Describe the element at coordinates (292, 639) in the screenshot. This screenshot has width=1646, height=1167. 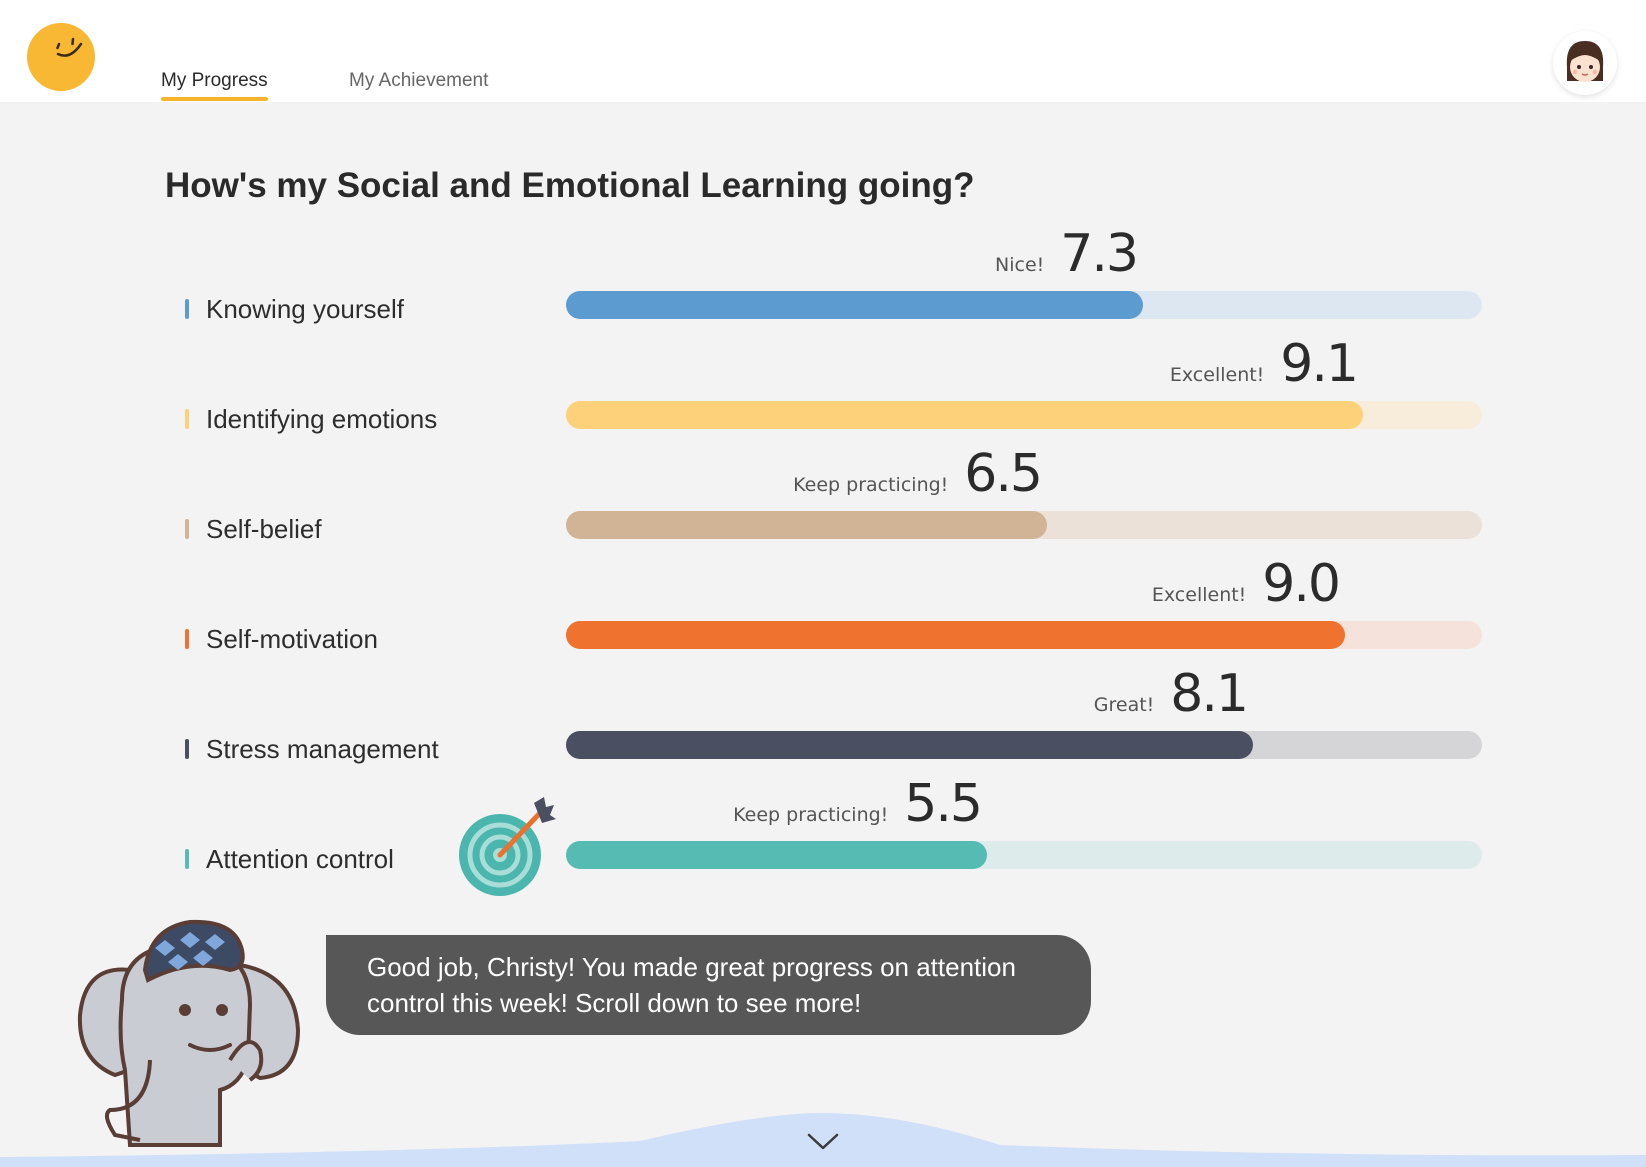
I see `skill-label: Self-motivation` at that location.